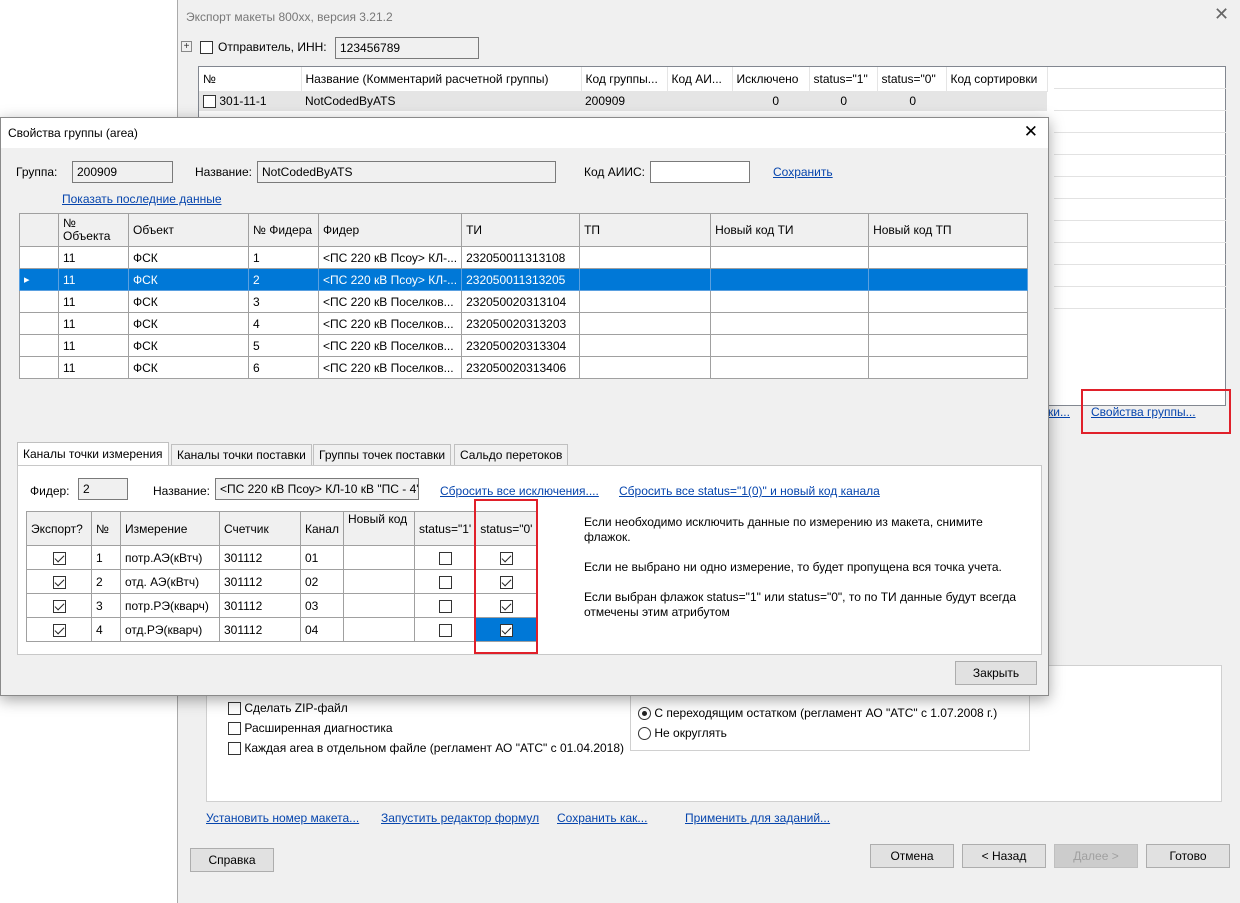  What do you see at coordinates (524, 133) in the screenshot?
I see `dialog-titlebar: Свойства группы (area) ✕` at bounding box center [524, 133].